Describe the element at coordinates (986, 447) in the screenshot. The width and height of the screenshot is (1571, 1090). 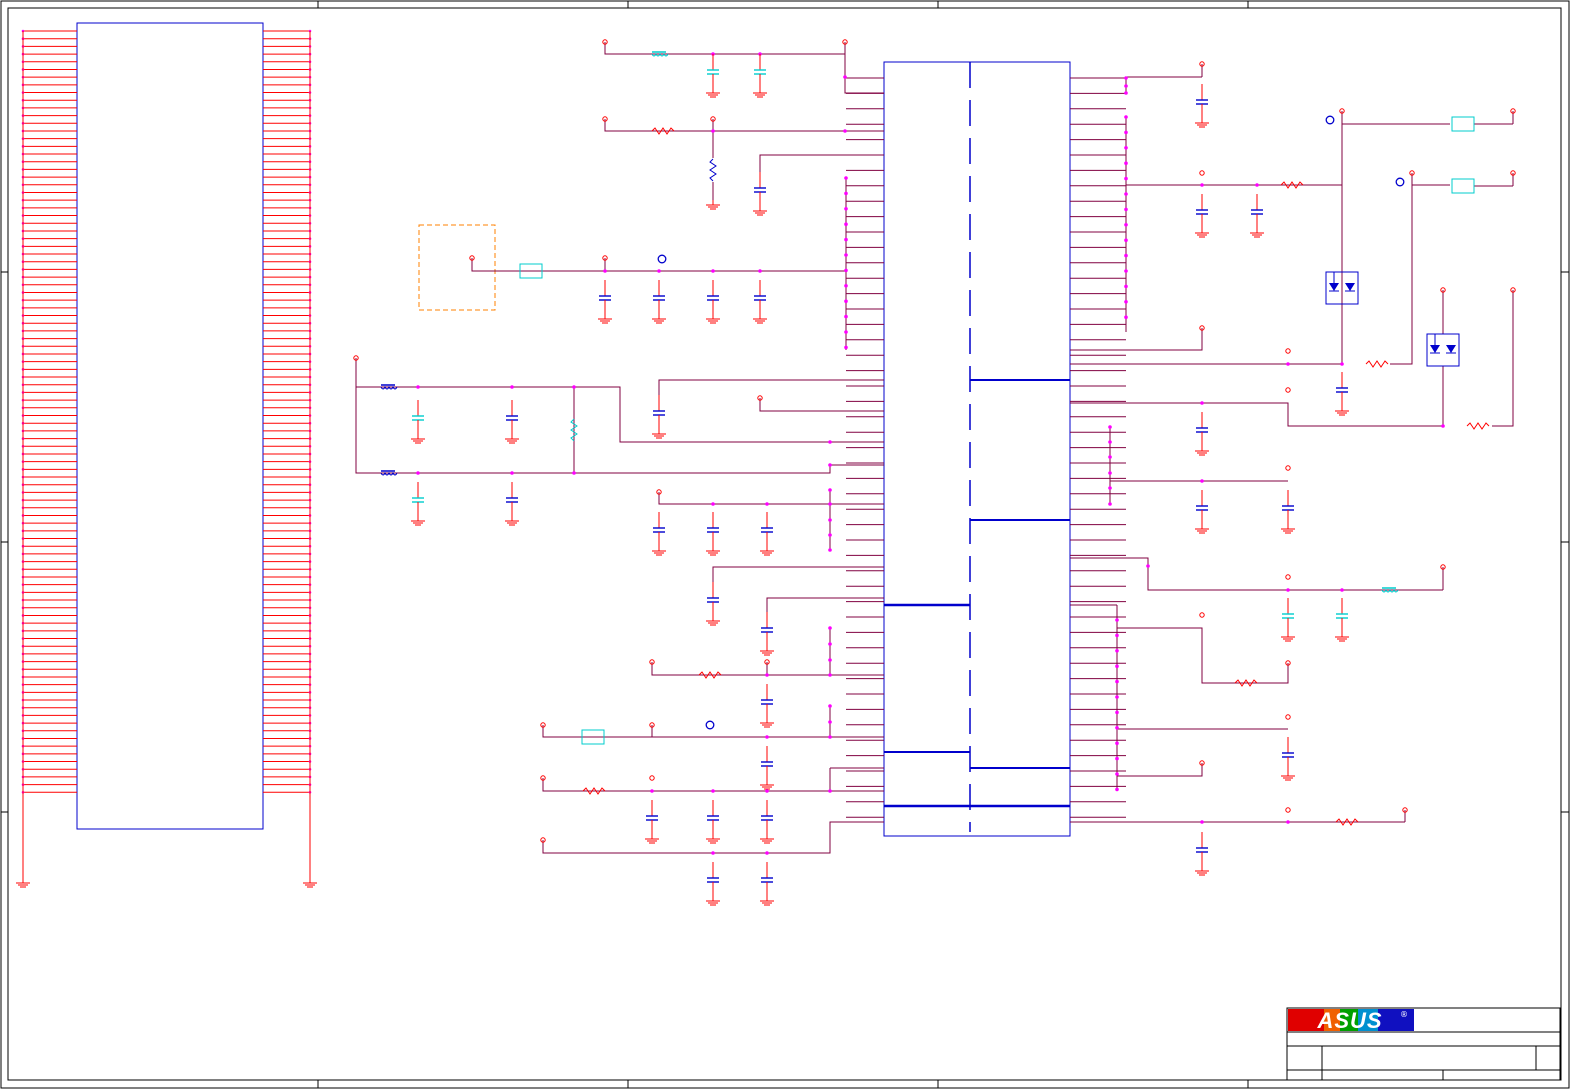
I see `ic-pins` at that location.